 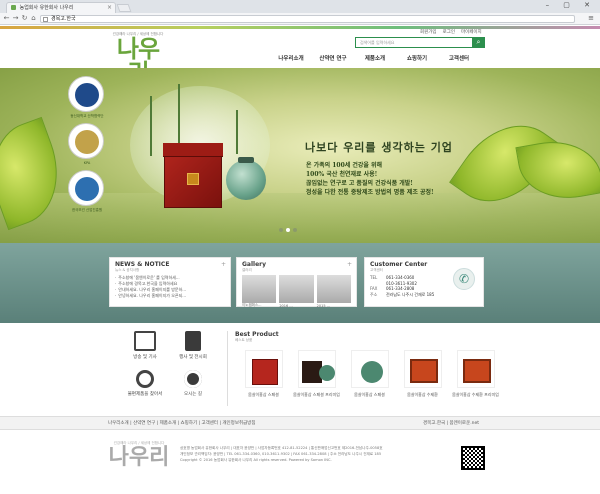 I want to click on nav-research: 산약연 연구, so click(x=333, y=58).